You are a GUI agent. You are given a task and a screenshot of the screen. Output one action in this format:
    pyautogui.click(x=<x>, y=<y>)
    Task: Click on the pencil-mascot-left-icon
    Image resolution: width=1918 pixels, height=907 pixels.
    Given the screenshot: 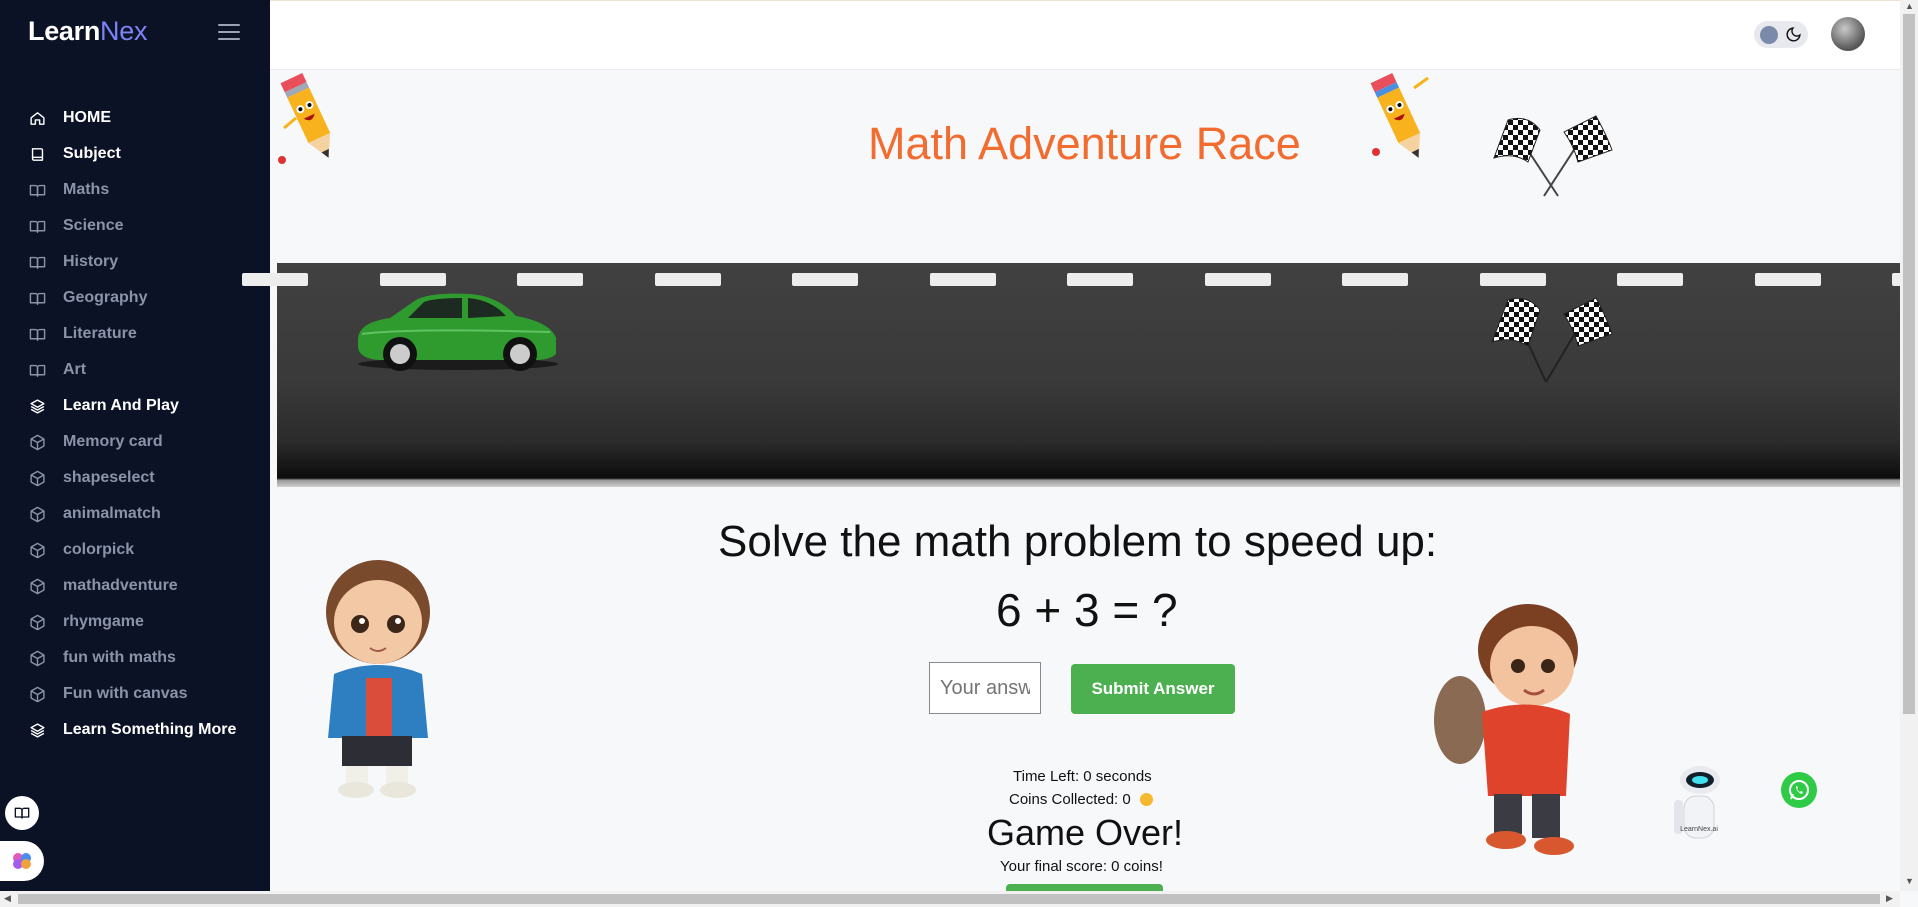 What is the action you would take?
    pyautogui.click(x=304, y=118)
    